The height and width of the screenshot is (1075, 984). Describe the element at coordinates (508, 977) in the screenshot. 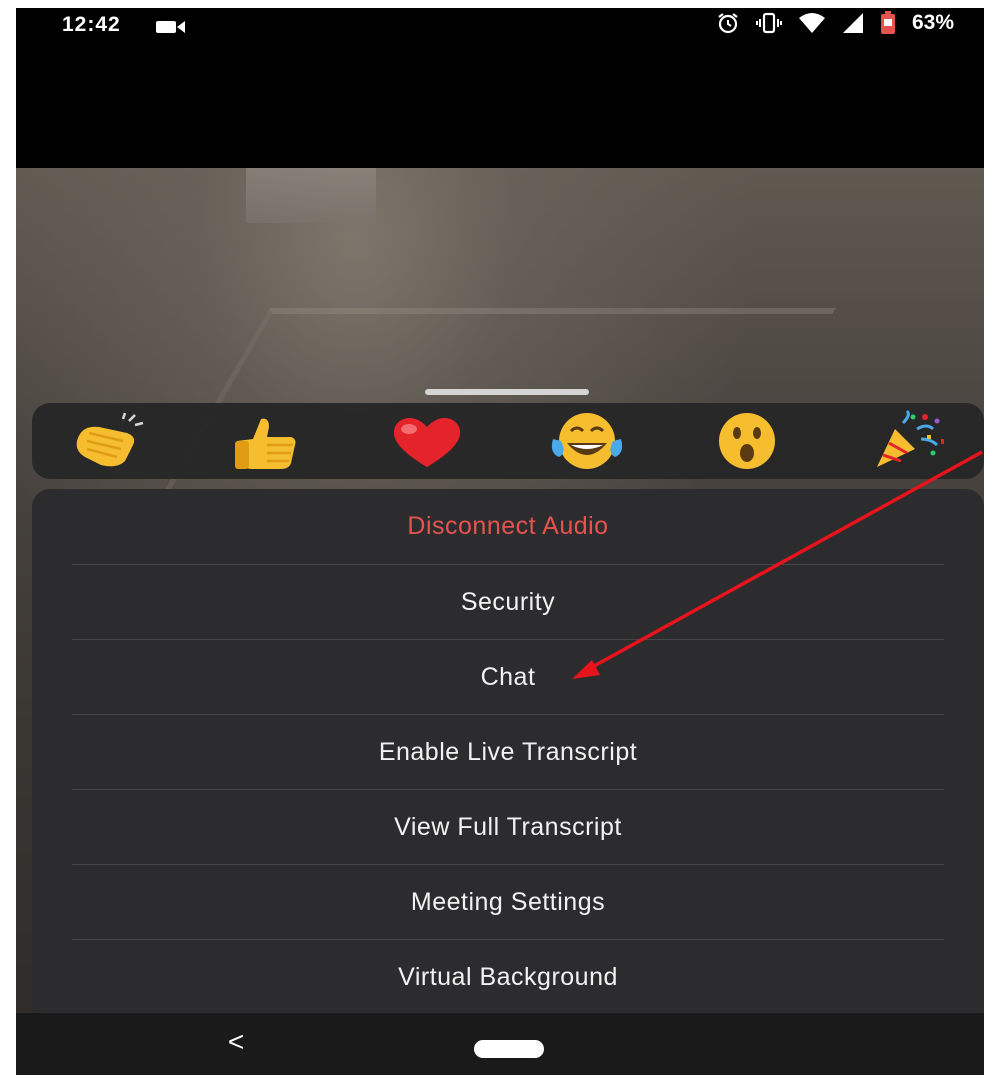

I see `menu-item-virtual-background: Virtual Background` at that location.